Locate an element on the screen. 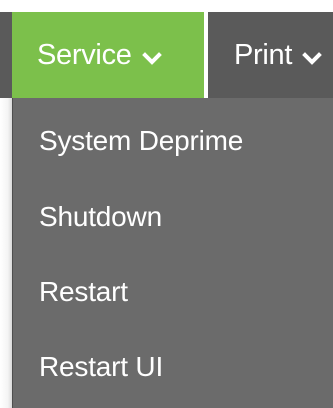 This screenshot has width=333, height=408. print-menu-button: Print is located at coordinates (270, 55).